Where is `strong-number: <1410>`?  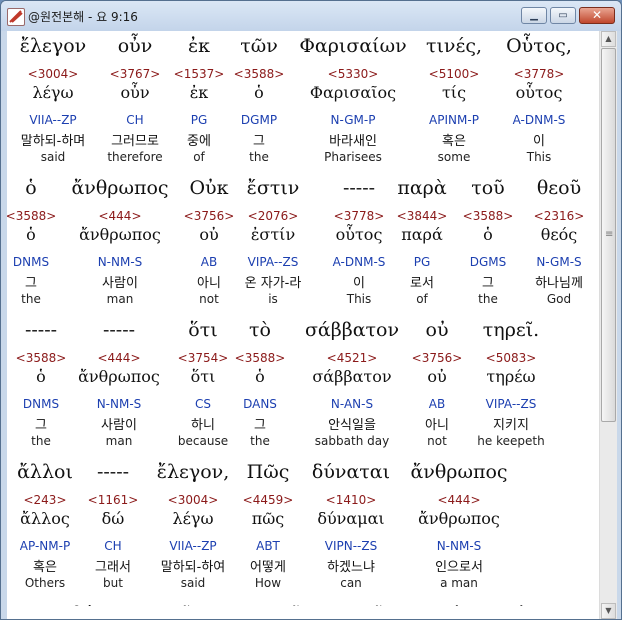
strong-number: <1410> is located at coordinates (351, 500).